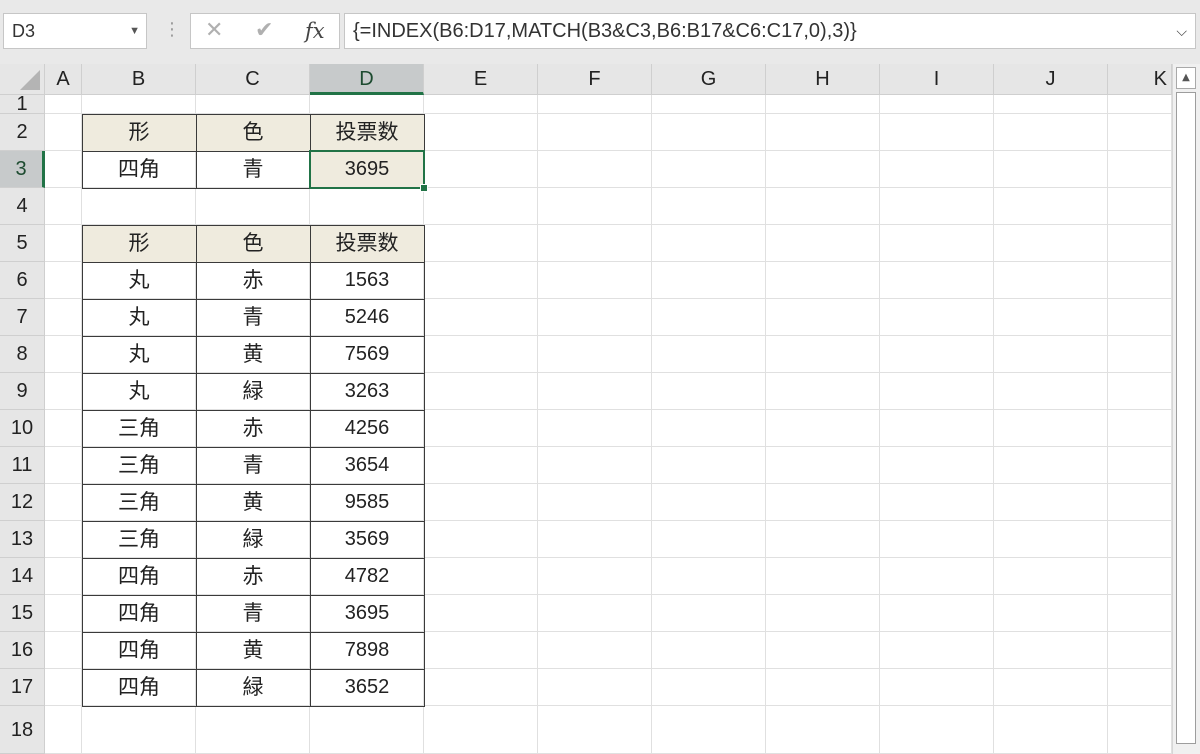 The image size is (1200, 754). I want to click on table-cell: 3569, so click(367, 539).